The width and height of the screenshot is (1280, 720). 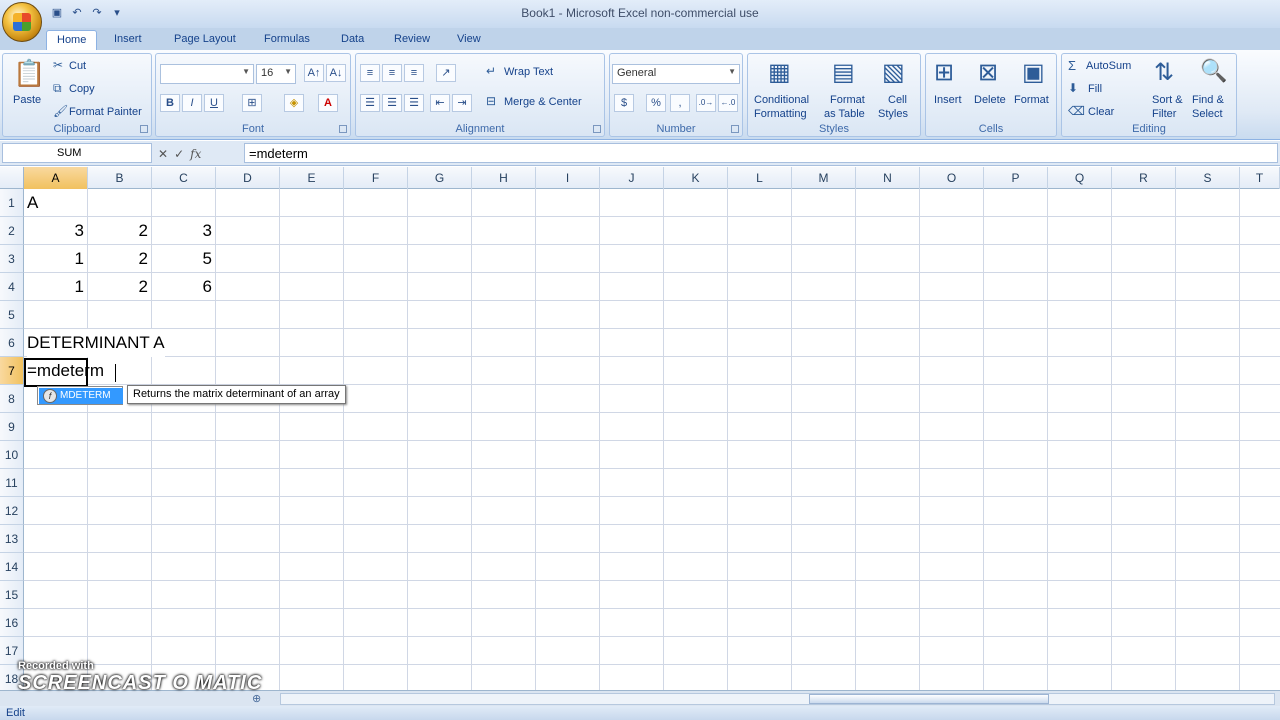 I want to click on row-header-2: 2, so click(x=12, y=231).